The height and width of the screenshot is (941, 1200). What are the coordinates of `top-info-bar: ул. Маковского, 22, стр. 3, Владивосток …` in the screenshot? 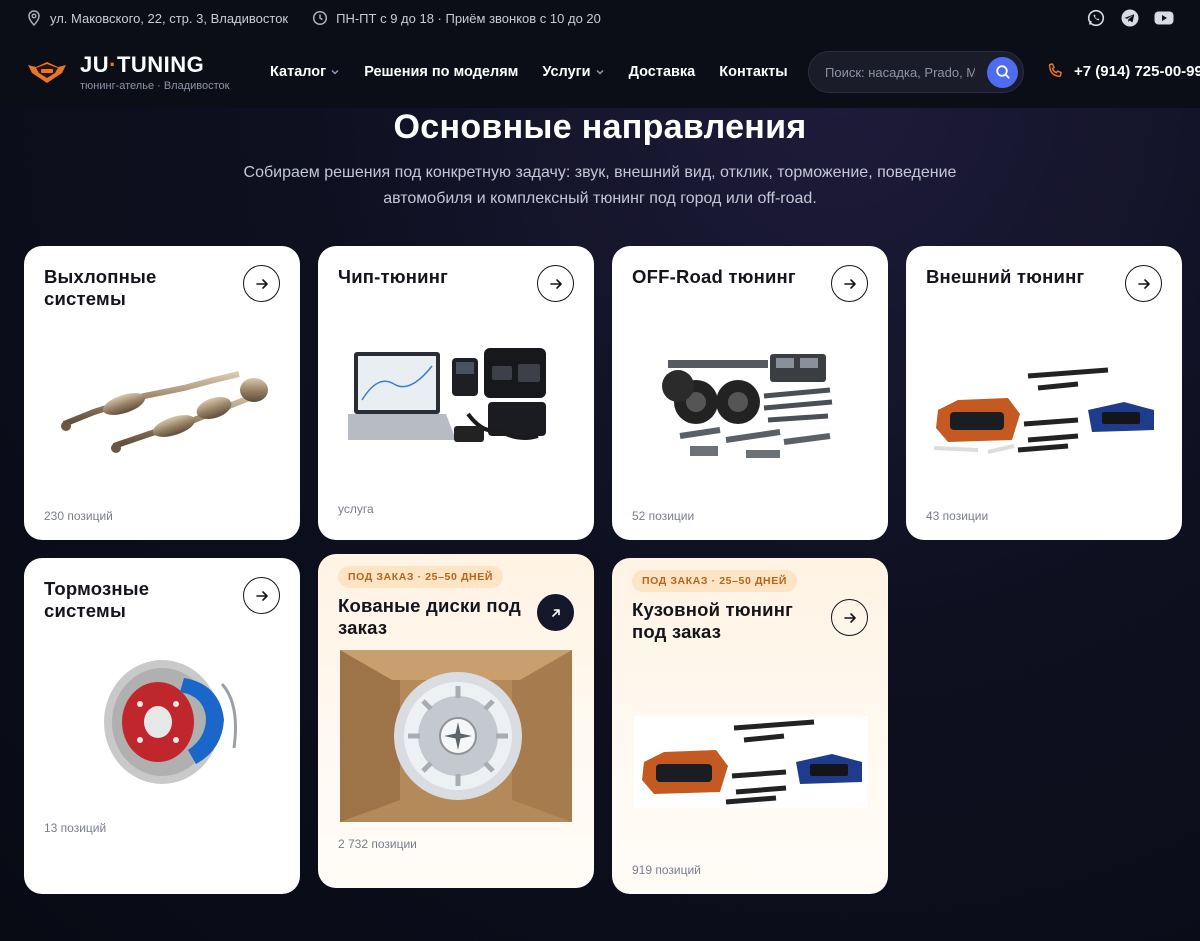 It's located at (600, 18).